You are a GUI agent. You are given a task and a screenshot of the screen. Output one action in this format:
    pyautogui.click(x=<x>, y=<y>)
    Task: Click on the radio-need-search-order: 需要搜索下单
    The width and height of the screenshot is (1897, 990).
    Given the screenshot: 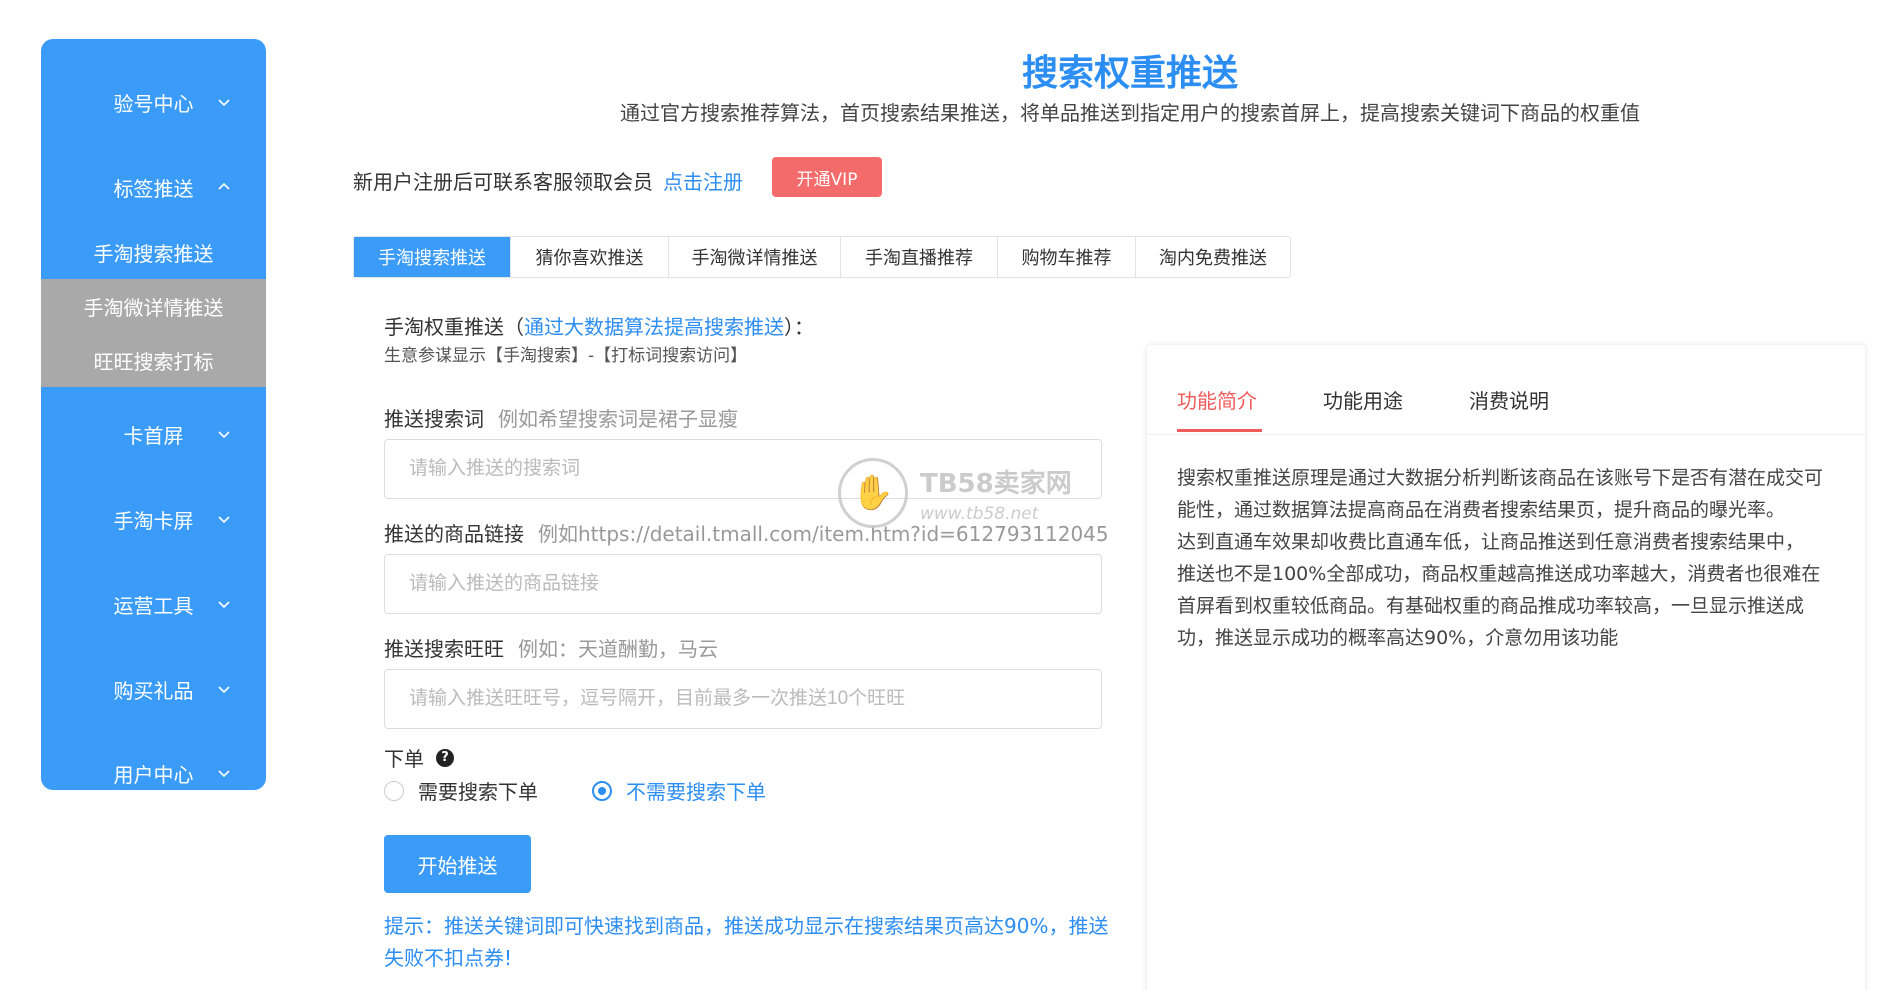 What is the action you would take?
    pyautogui.click(x=461, y=790)
    